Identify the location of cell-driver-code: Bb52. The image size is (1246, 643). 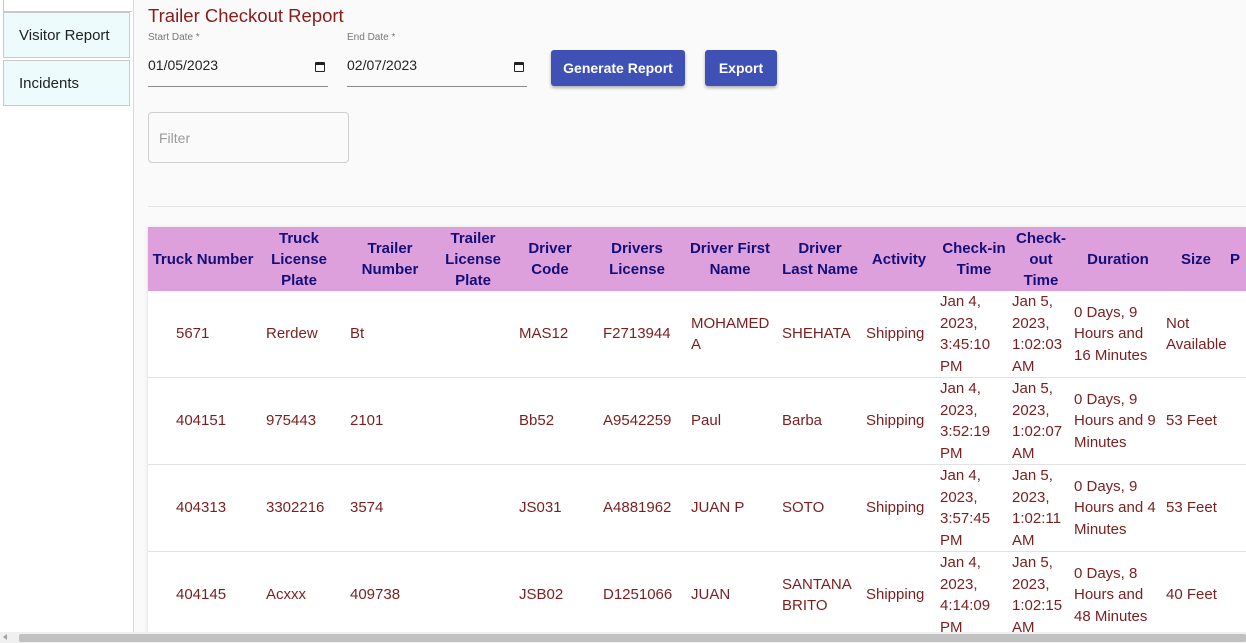
(550, 421).